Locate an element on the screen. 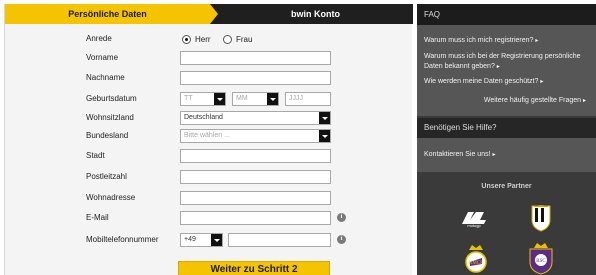 This screenshot has width=596, height=275. faq-link-protection-text: Wie werden meine Daten geschützt? is located at coordinates (481, 81).